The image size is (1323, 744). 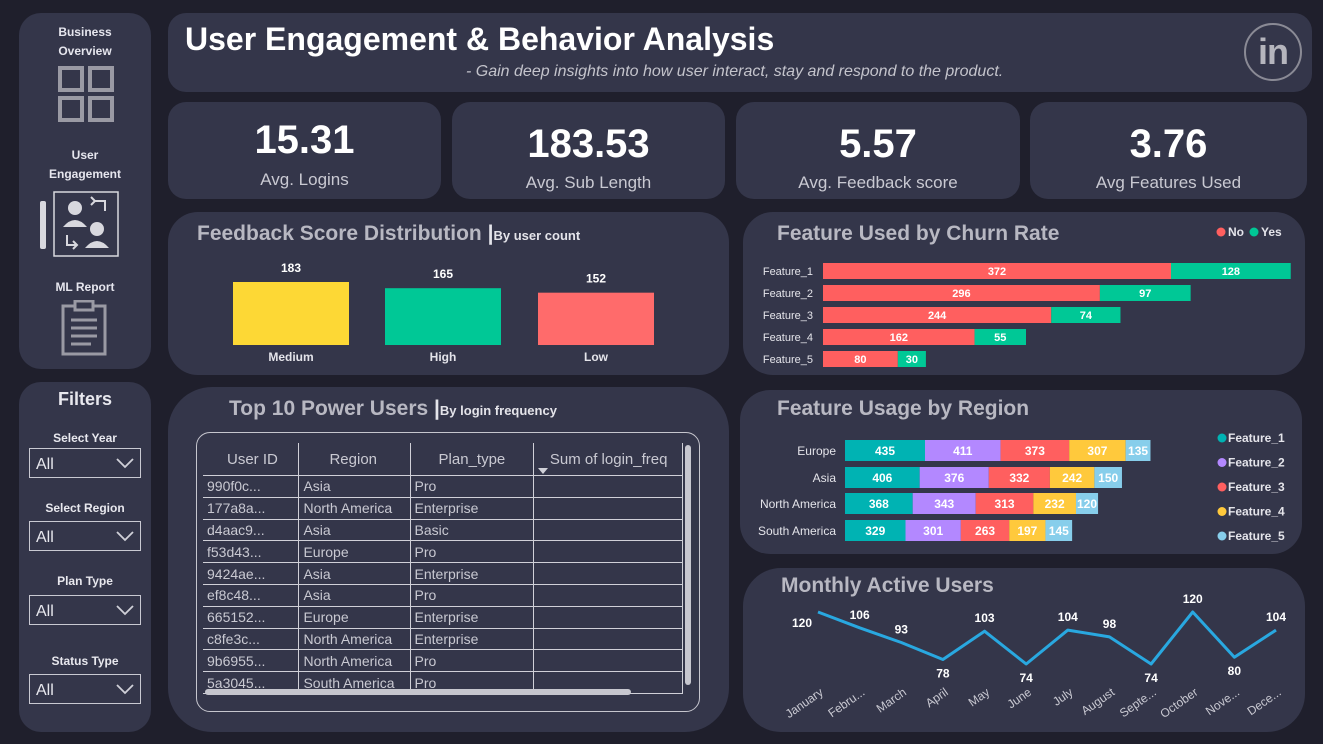 I want to click on kpi-value: 183.53, so click(x=588, y=144).